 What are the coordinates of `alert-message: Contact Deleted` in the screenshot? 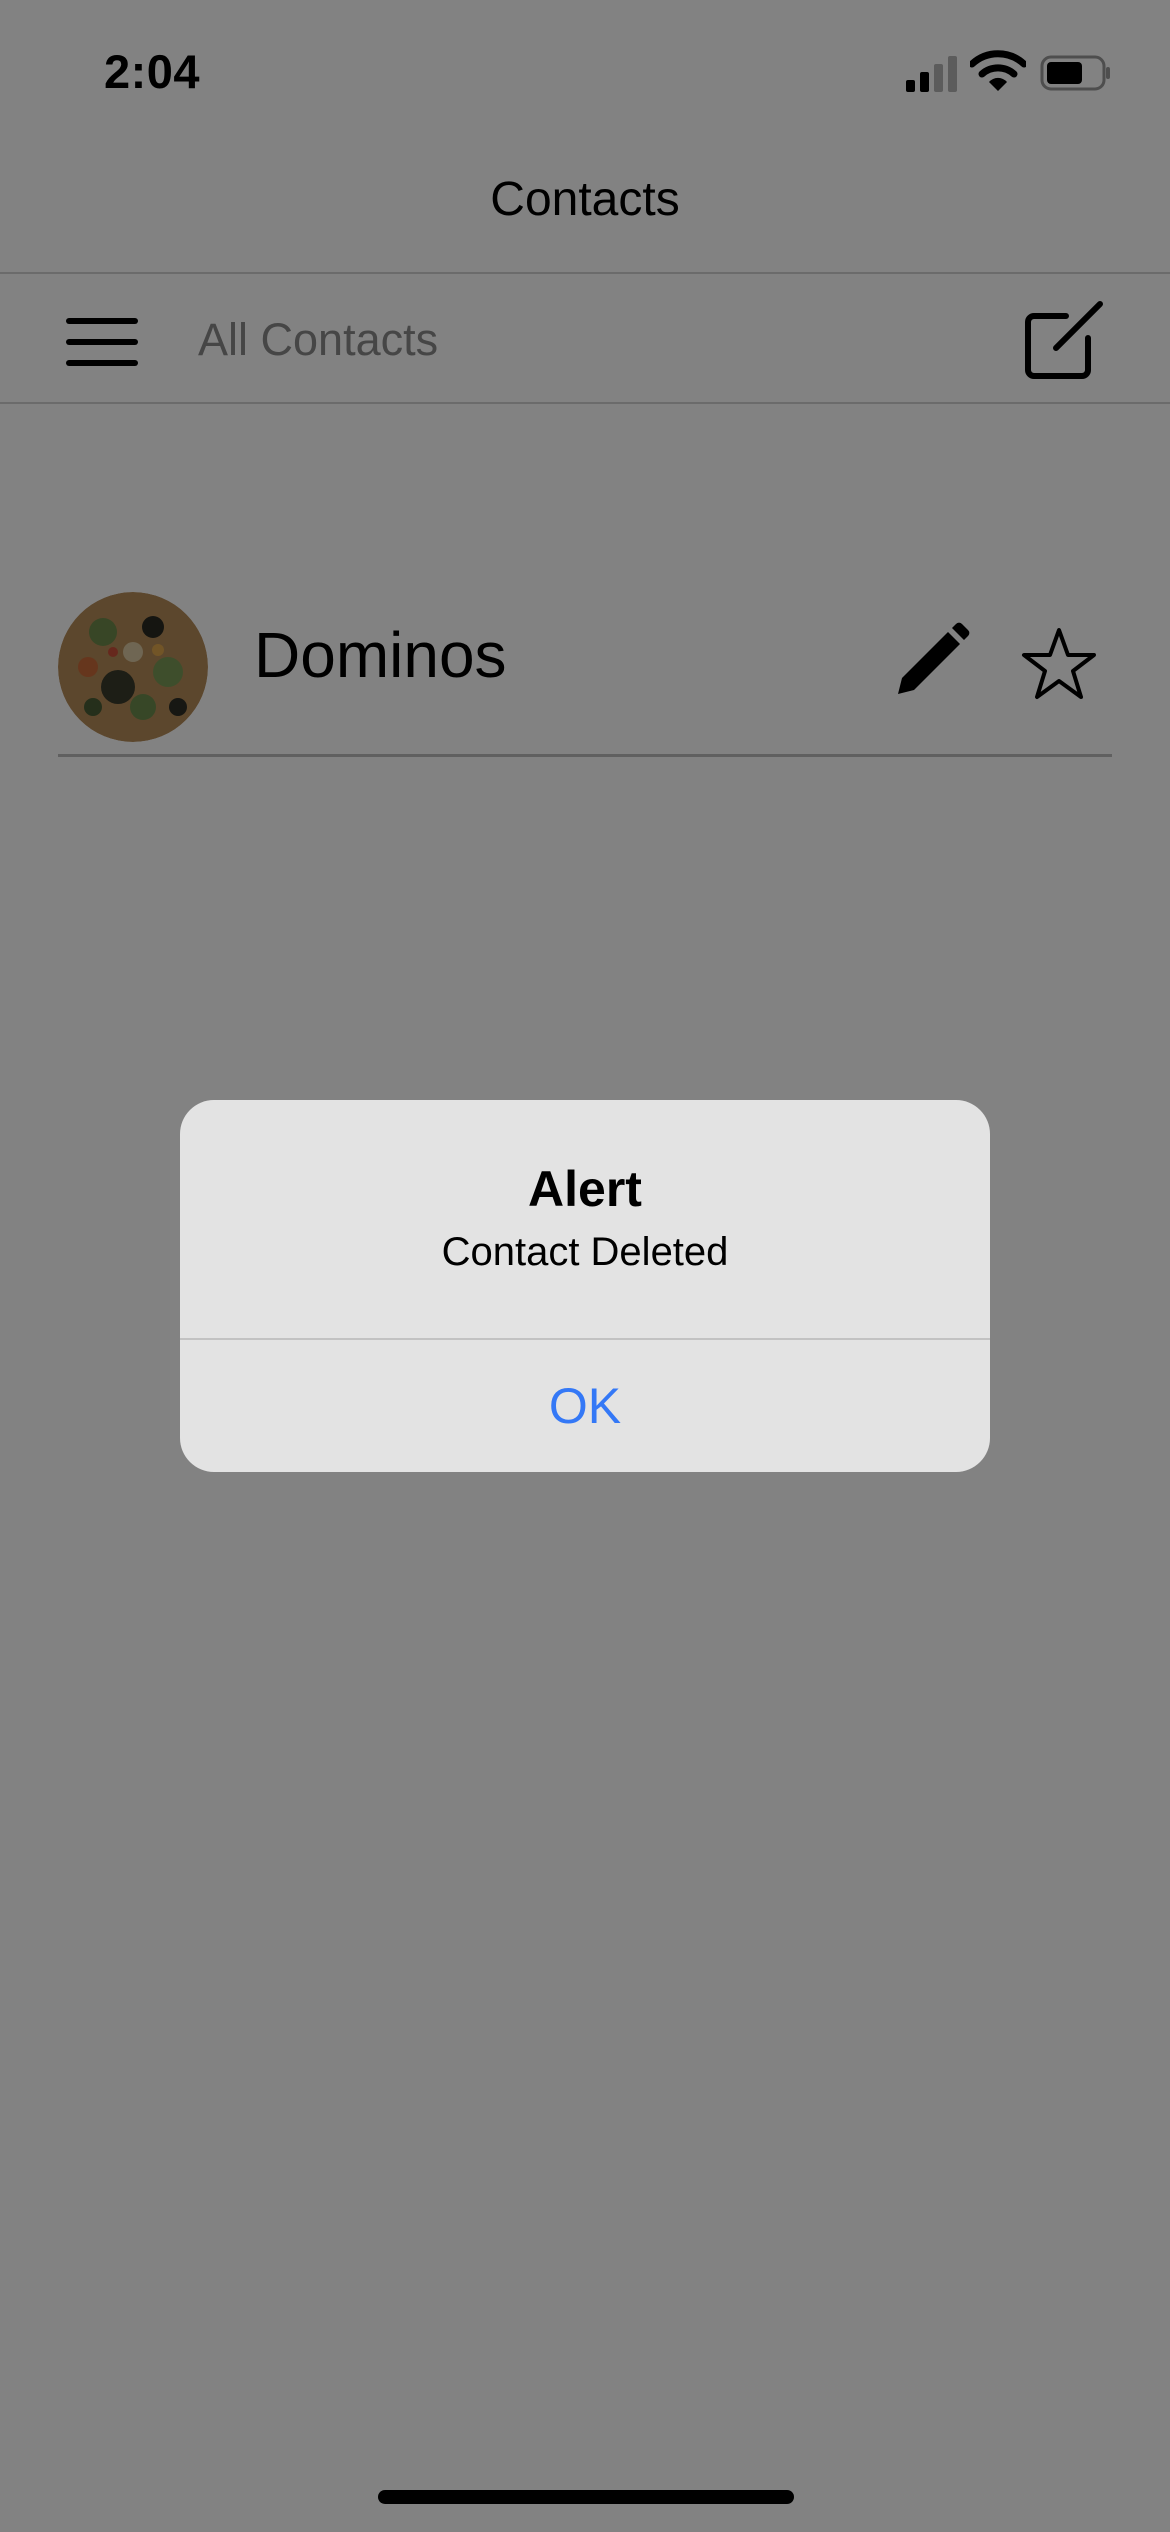 It's located at (585, 1252).